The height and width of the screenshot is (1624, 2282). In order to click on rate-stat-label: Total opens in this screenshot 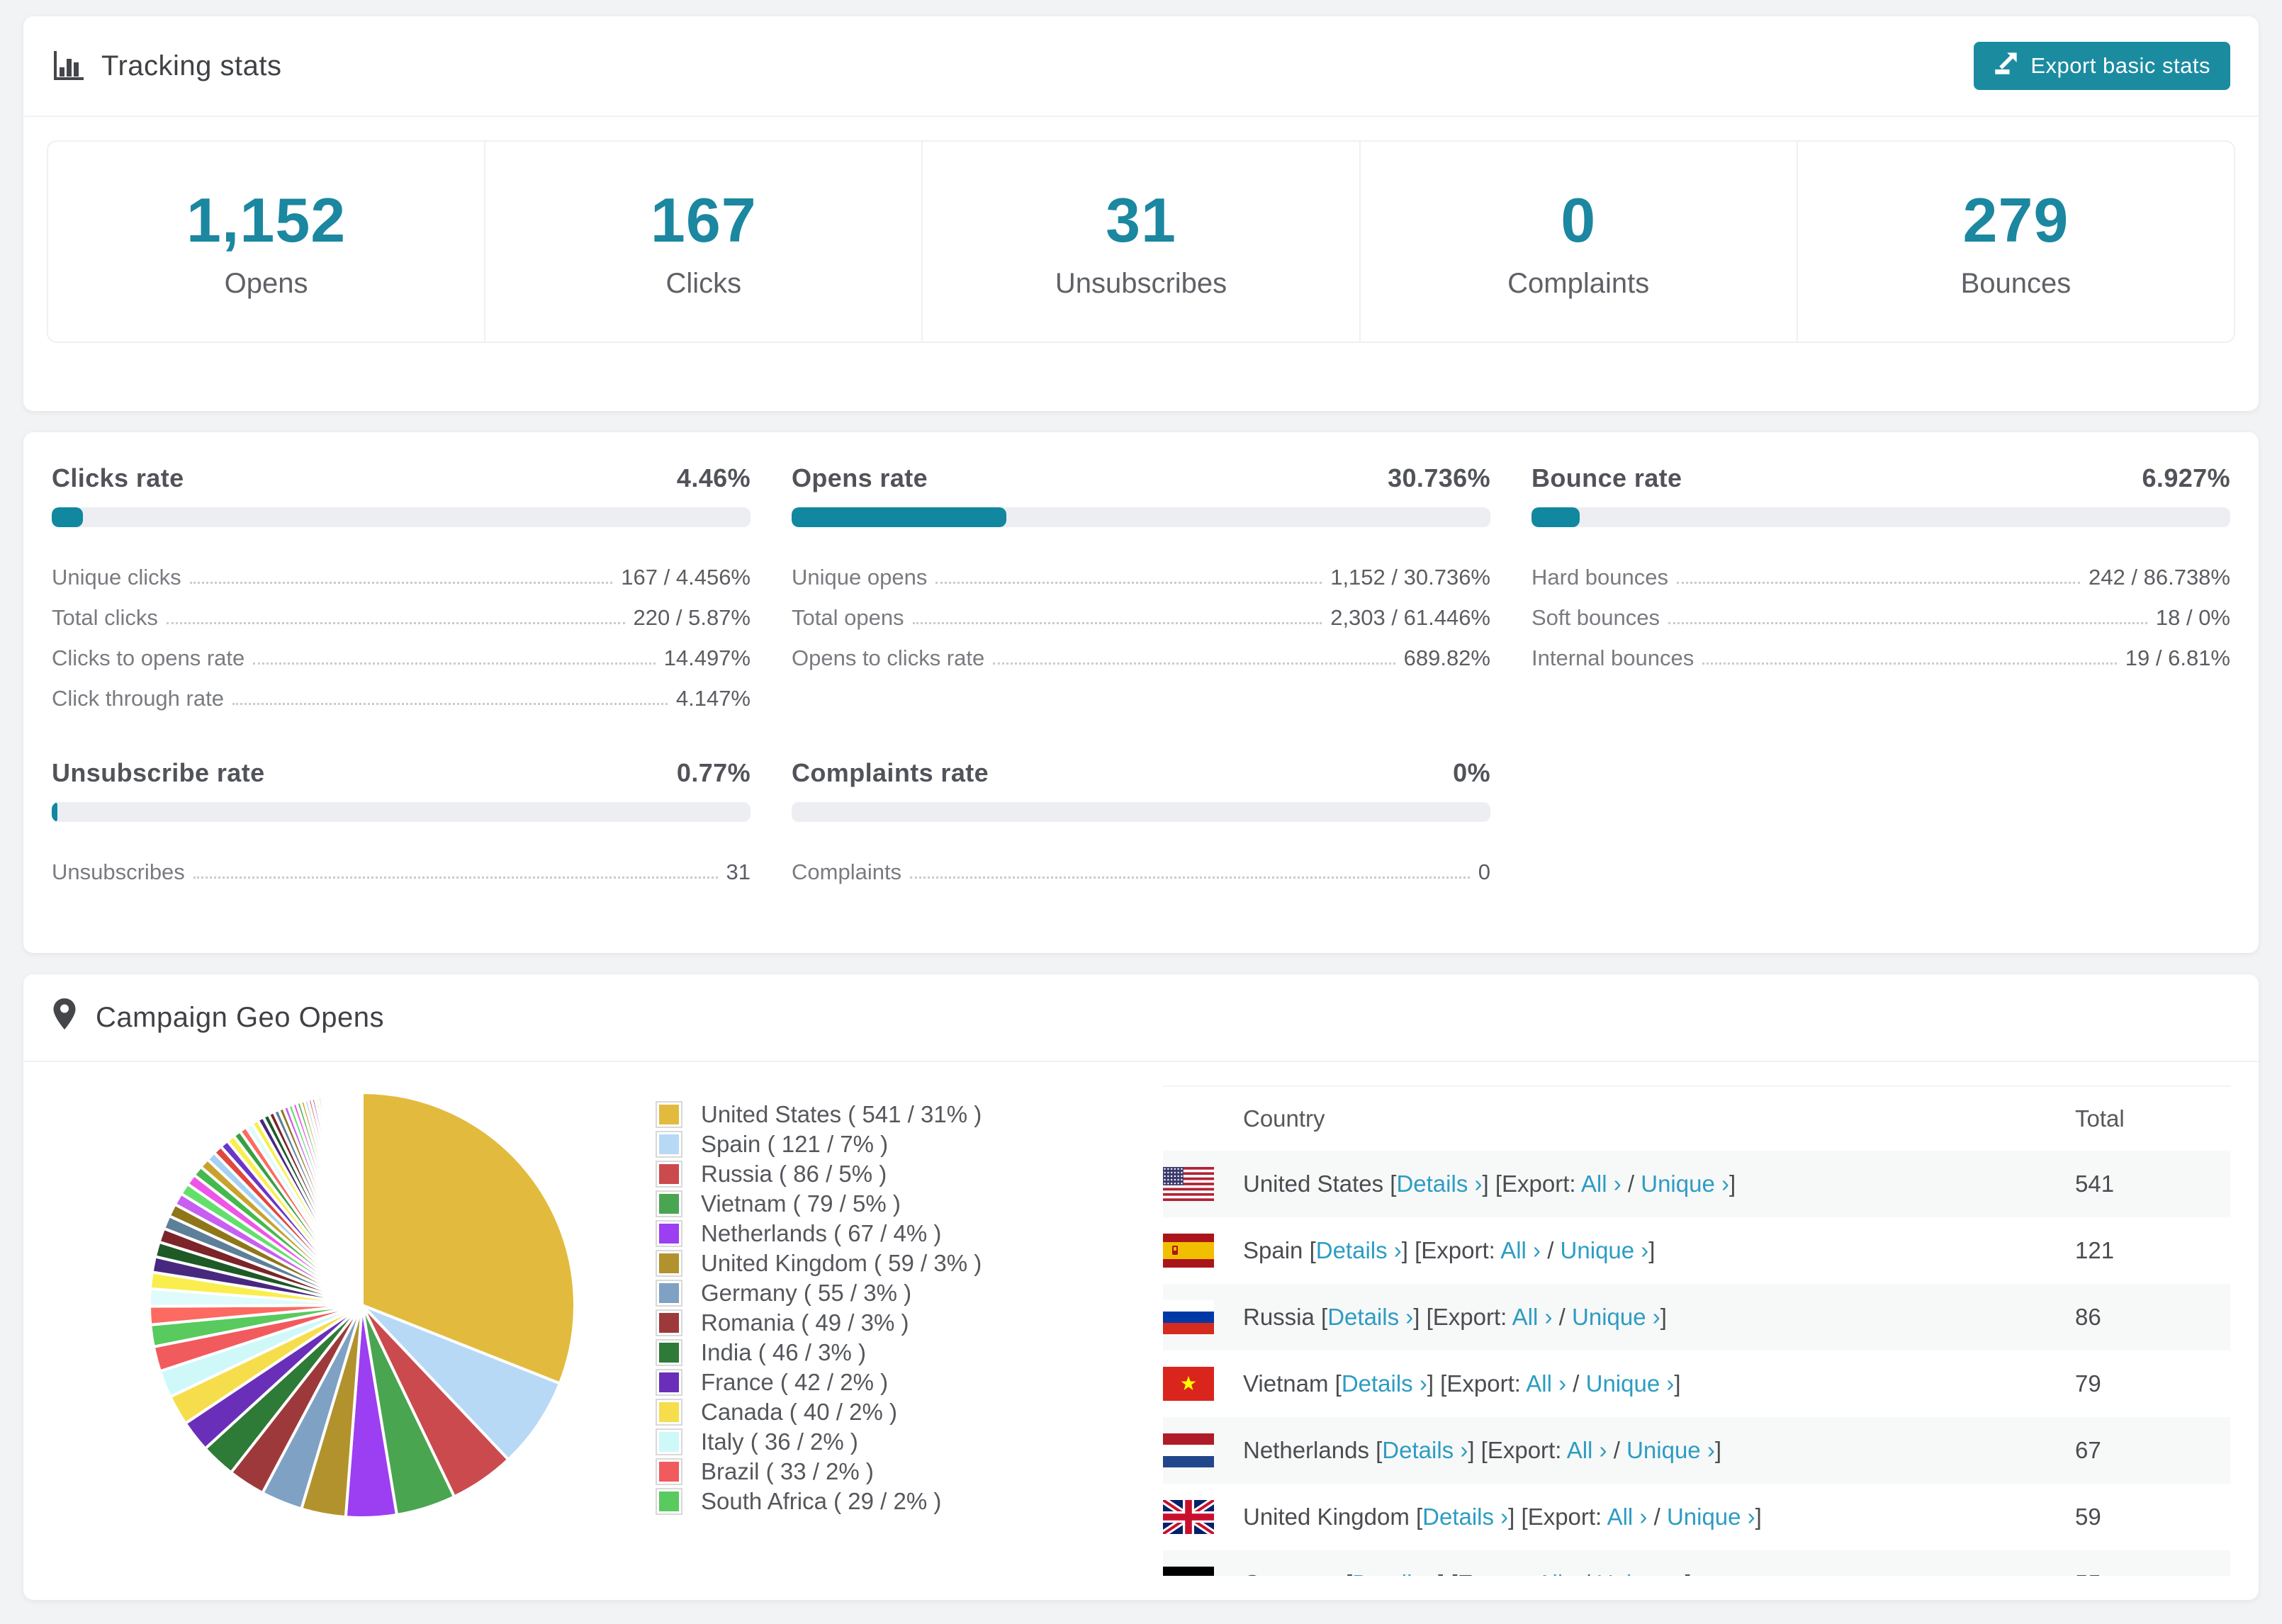, I will do `click(848, 618)`.